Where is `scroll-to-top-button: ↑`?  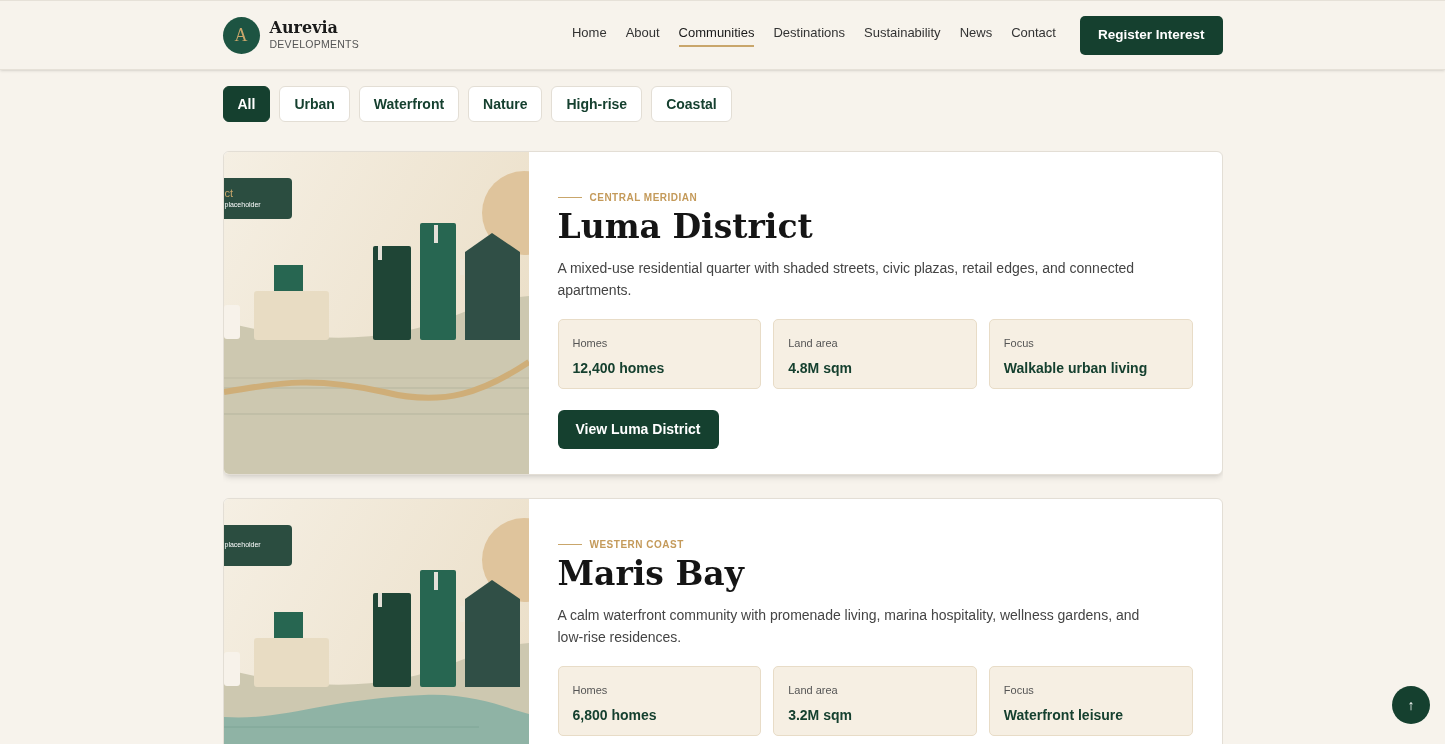
scroll-to-top-button: ↑ is located at coordinates (1411, 705).